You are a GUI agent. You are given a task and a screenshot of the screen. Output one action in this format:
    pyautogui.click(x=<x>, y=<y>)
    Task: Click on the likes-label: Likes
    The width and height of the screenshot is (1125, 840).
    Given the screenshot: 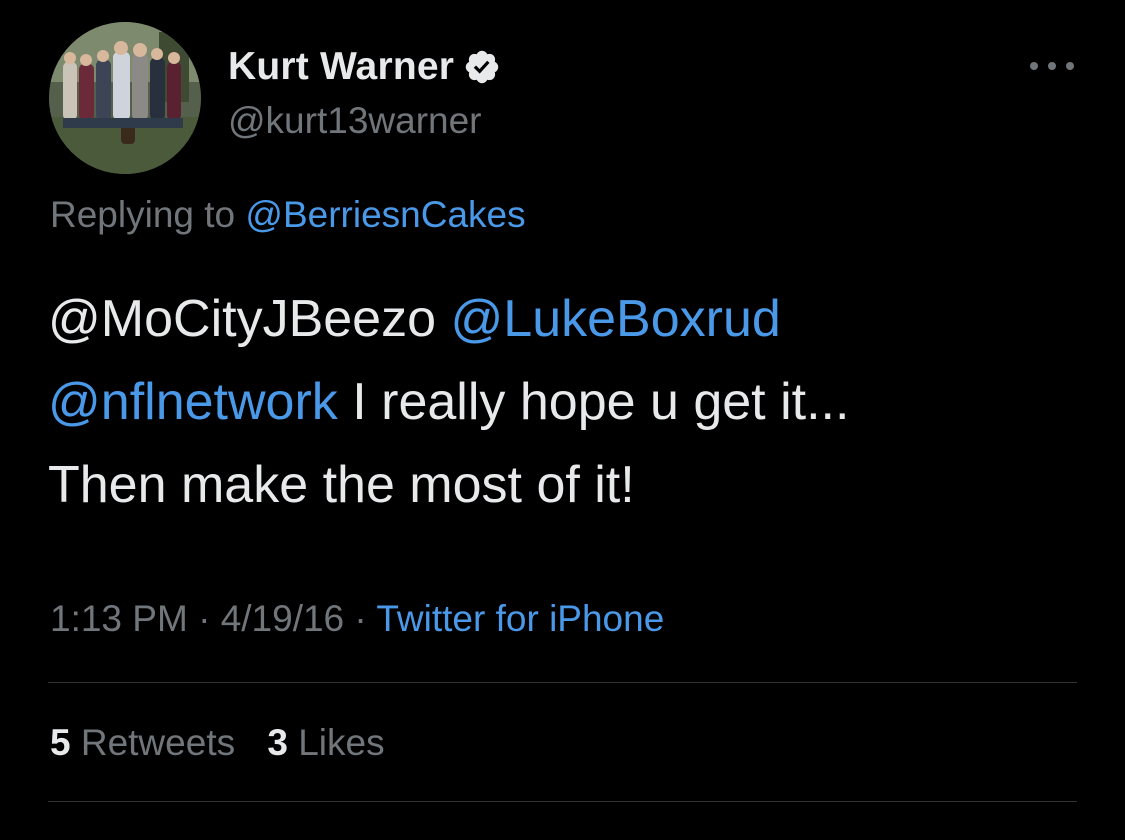 What is the action you would take?
    pyautogui.click(x=341, y=742)
    